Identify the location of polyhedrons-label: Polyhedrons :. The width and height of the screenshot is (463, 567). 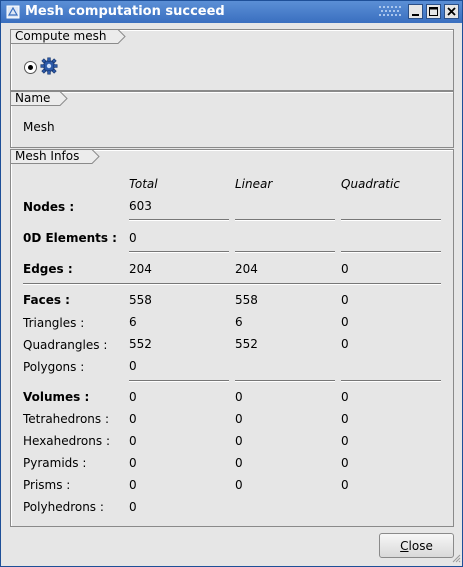
(63, 507).